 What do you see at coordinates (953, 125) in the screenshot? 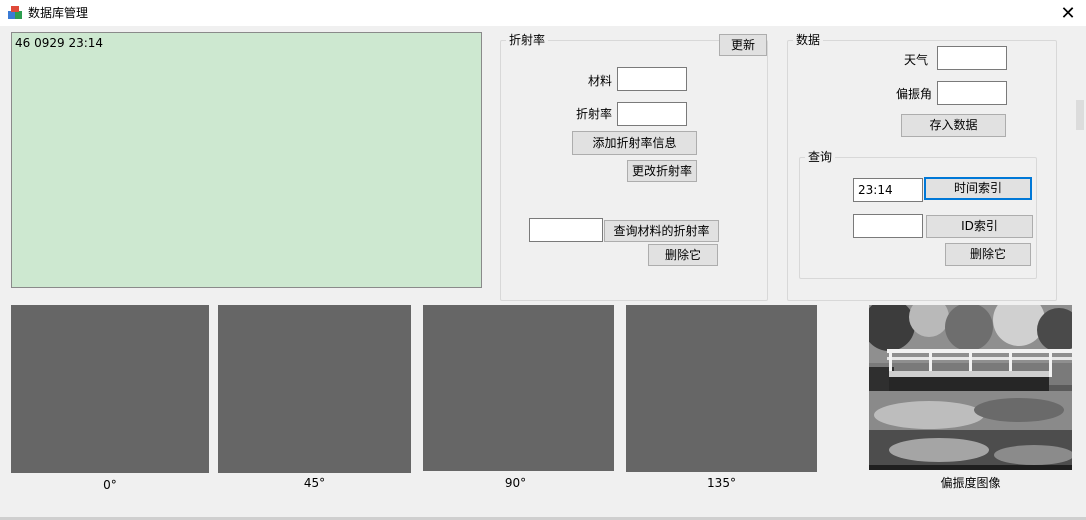
I see `save-data-button: 存入数据` at bounding box center [953, 125].